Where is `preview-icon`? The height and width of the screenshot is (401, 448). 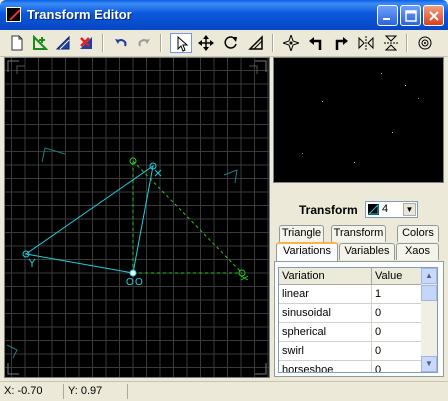 preview-icon is located at coordinates (425, 43).